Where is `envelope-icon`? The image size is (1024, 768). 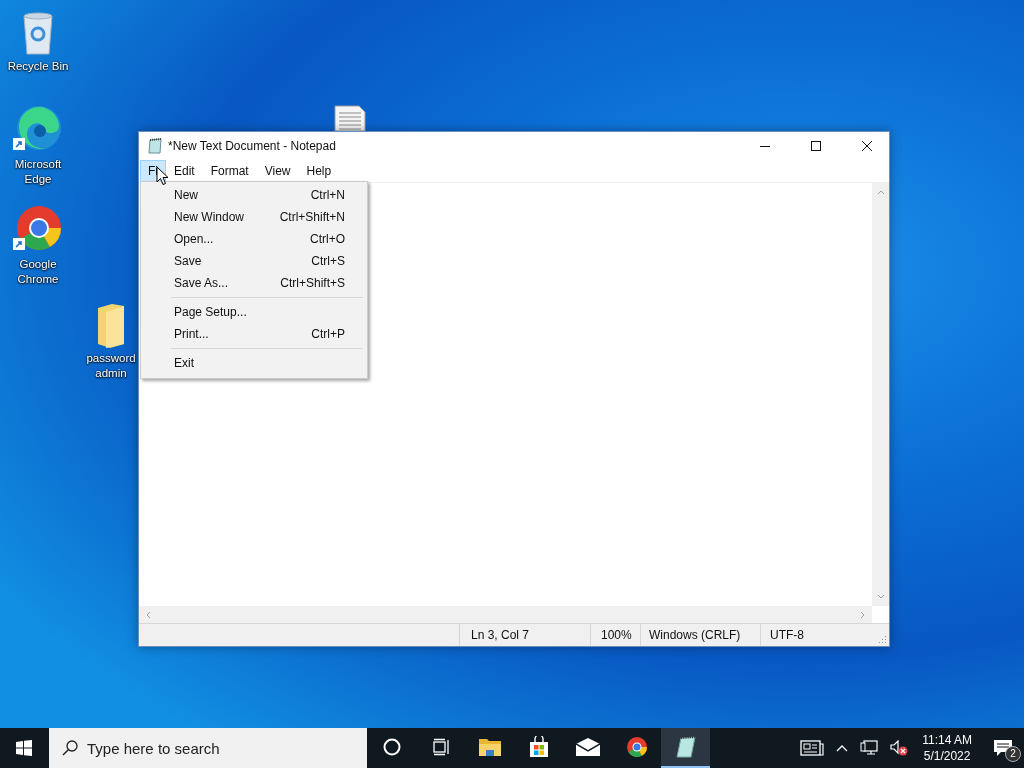 envelope-icon is located at coordinates (587, 747).